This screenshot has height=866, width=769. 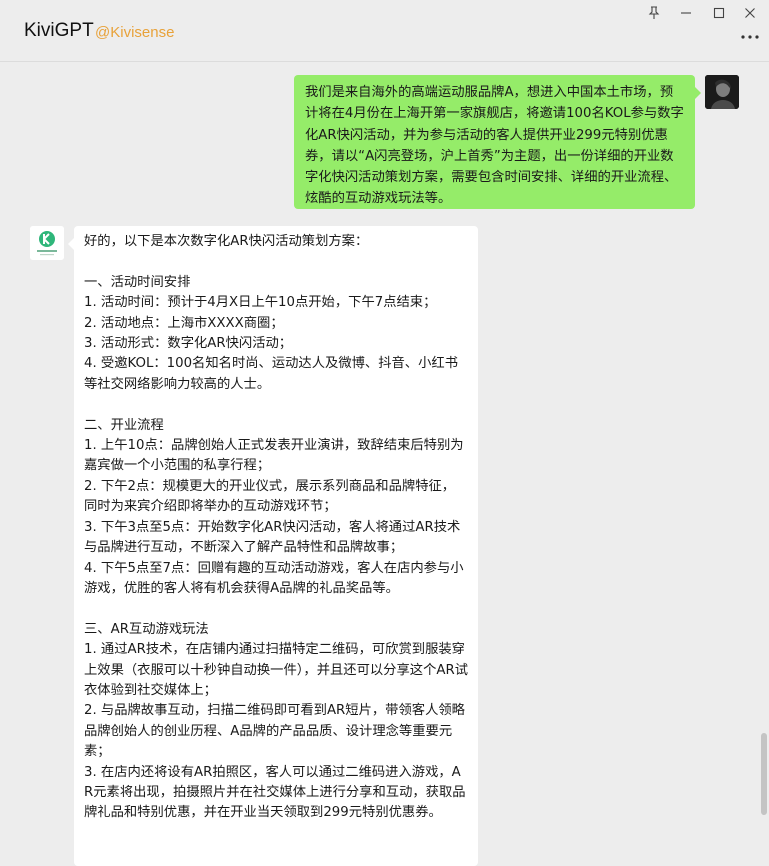 What do you see at coordinates (722, 92) in the screenshot?
I see `user-avatar` at bounding box center [722, 92].